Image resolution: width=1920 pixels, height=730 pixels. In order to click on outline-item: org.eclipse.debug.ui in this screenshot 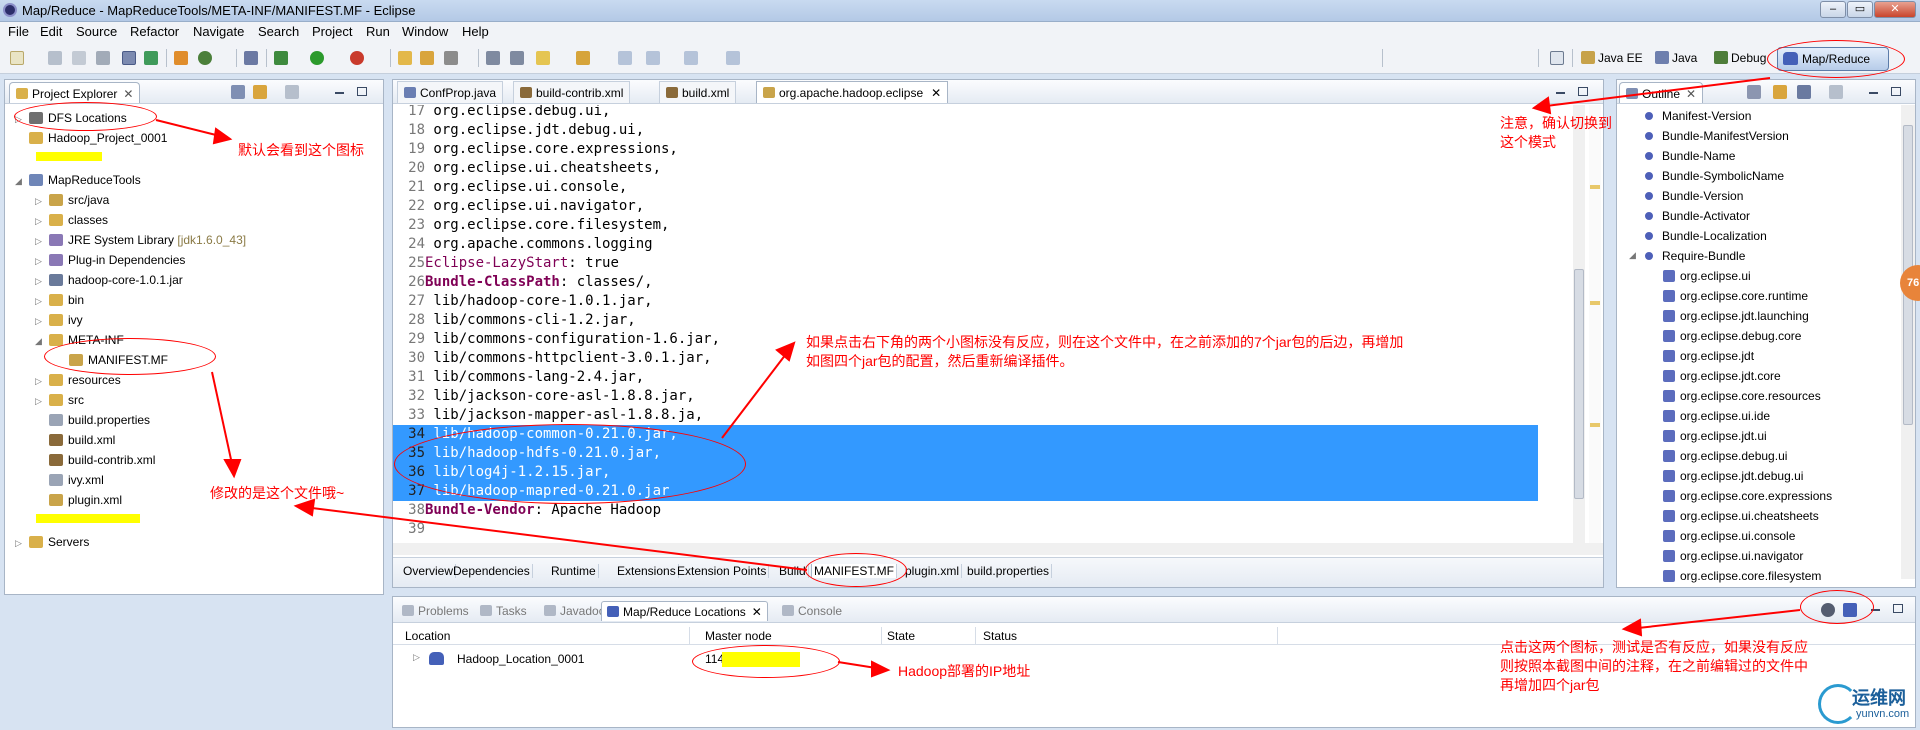, I will do `click(1725, 459)`.